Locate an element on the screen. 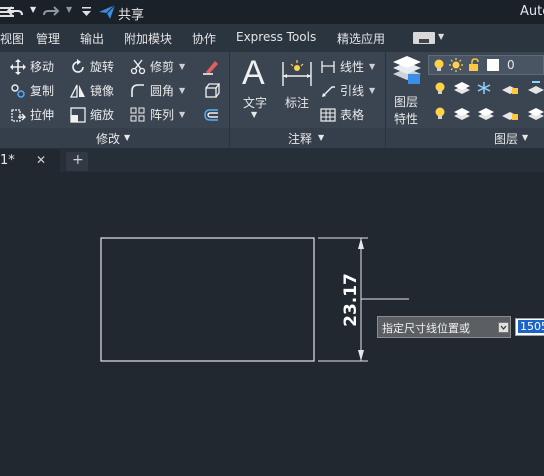  dynamic-input-value: 1505 is located at coordinates (531, 326).